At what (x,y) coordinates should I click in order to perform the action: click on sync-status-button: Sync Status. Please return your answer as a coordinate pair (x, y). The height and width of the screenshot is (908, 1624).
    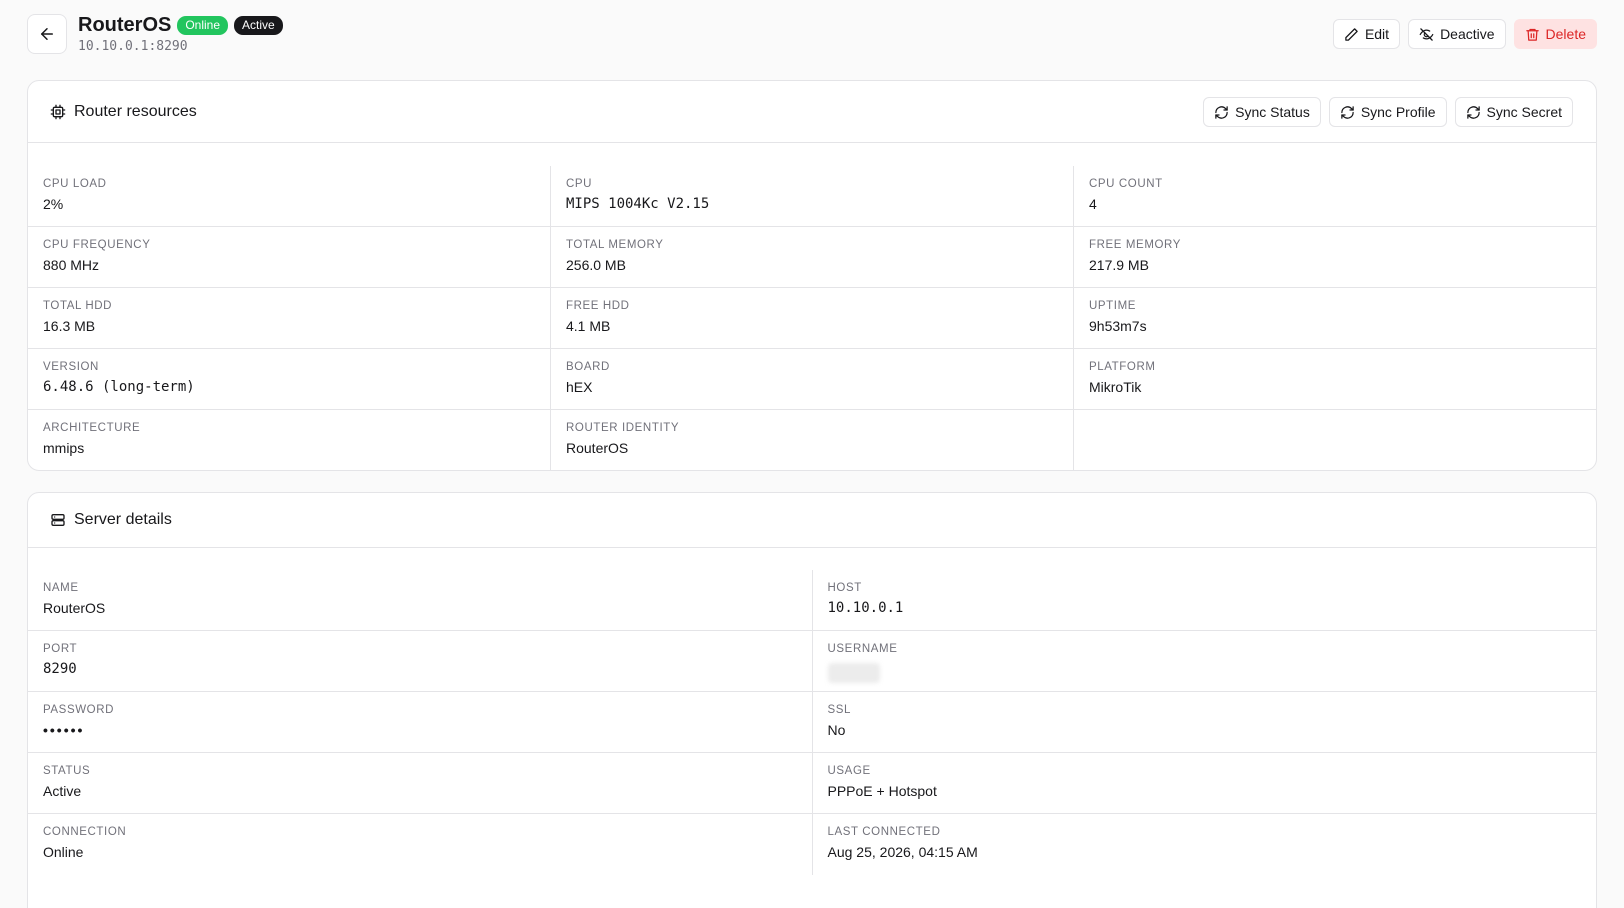
    Looking at the image, I should click on (1262, 112).